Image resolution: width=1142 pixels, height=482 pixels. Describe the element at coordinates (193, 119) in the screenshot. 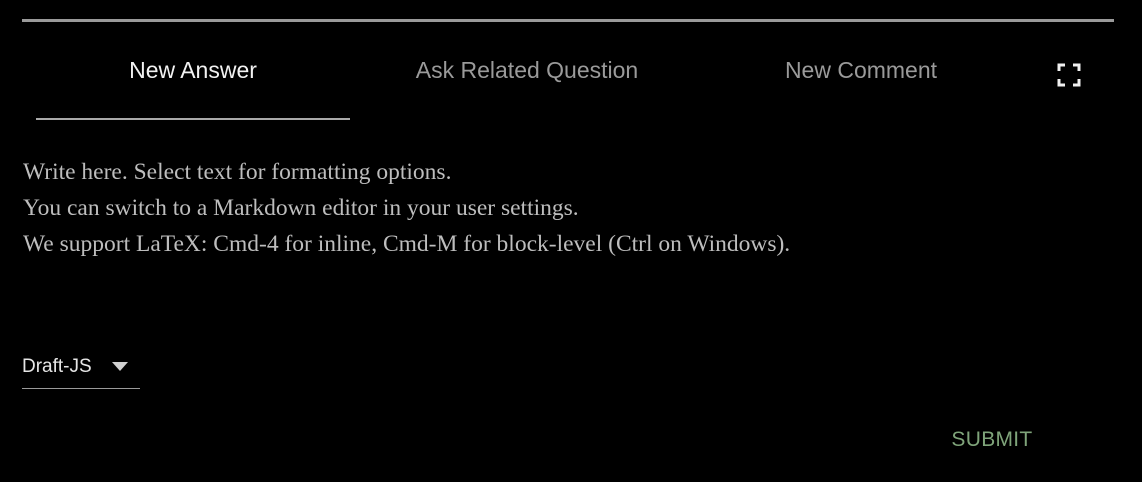

I see `active-tab-indicator` at that location.